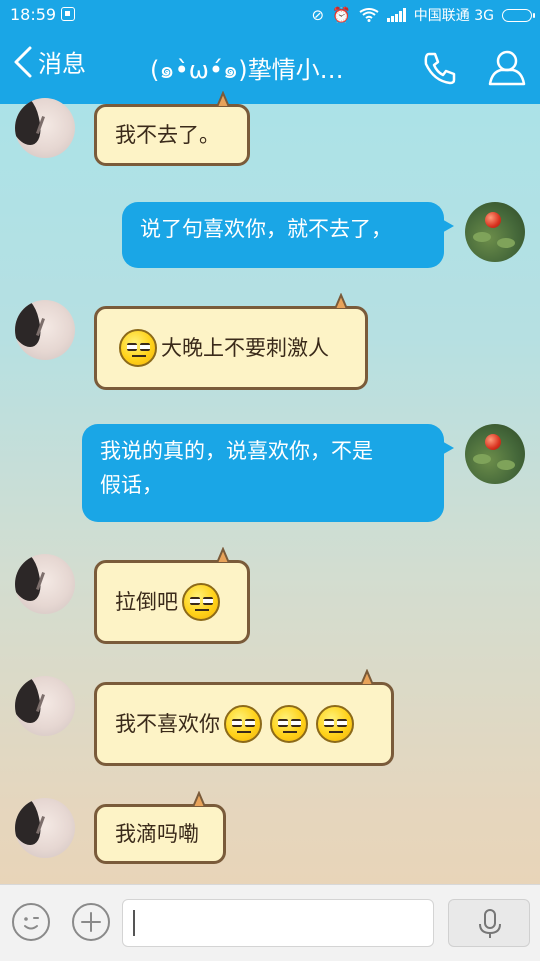  I want to click on chevron-left-icon, so click(23, 61).